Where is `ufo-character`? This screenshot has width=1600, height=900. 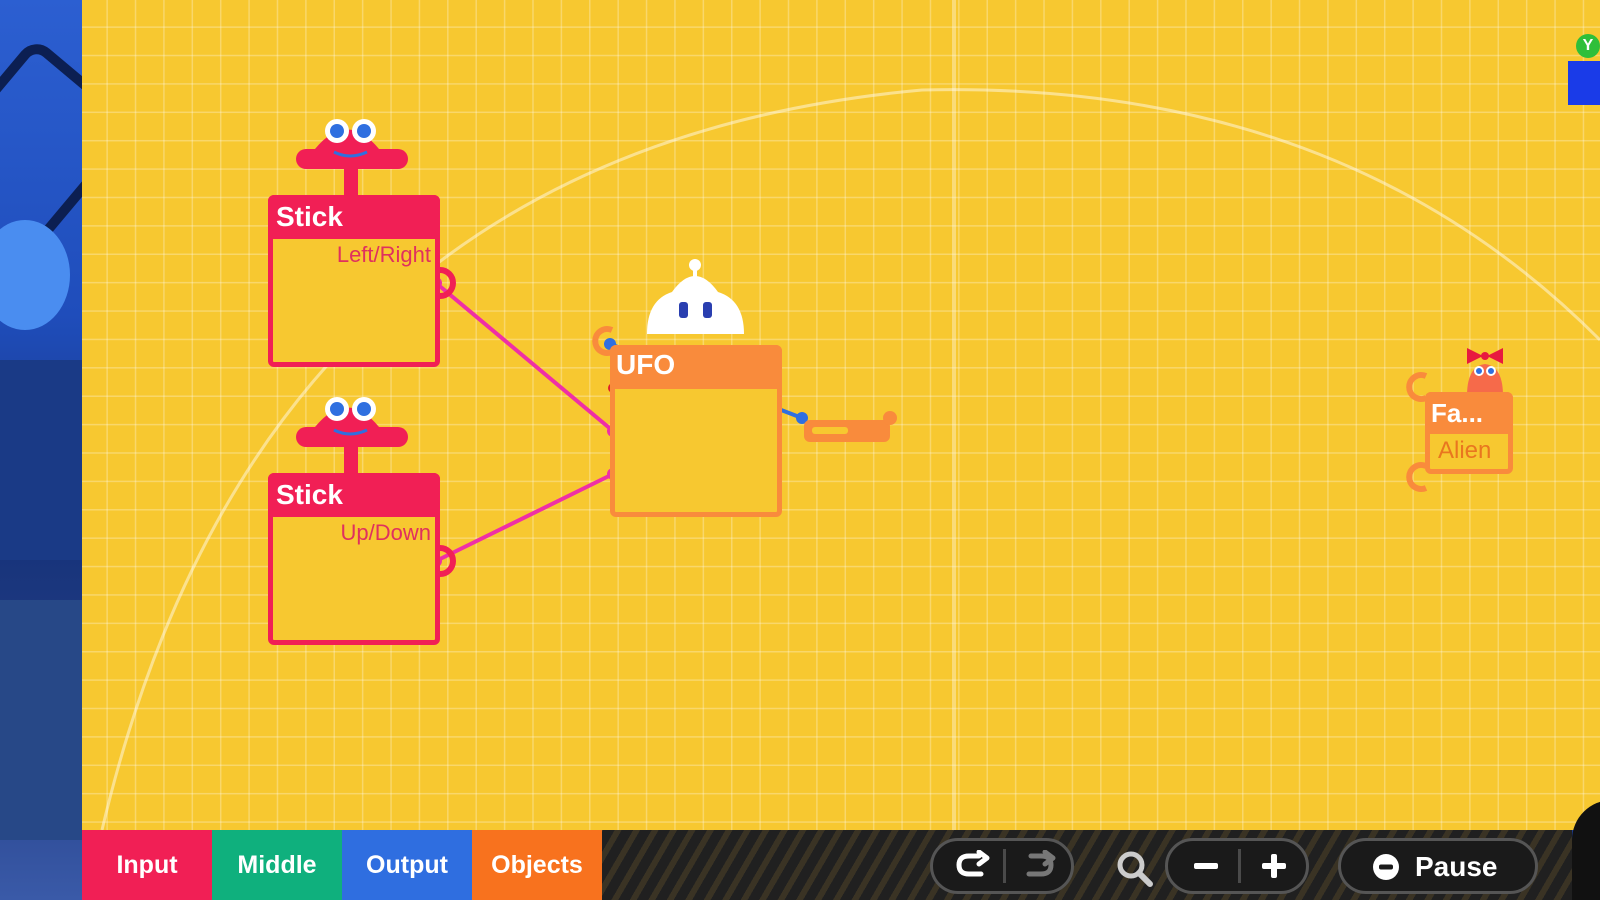 ufo-character is located at coordinates (695, 296).